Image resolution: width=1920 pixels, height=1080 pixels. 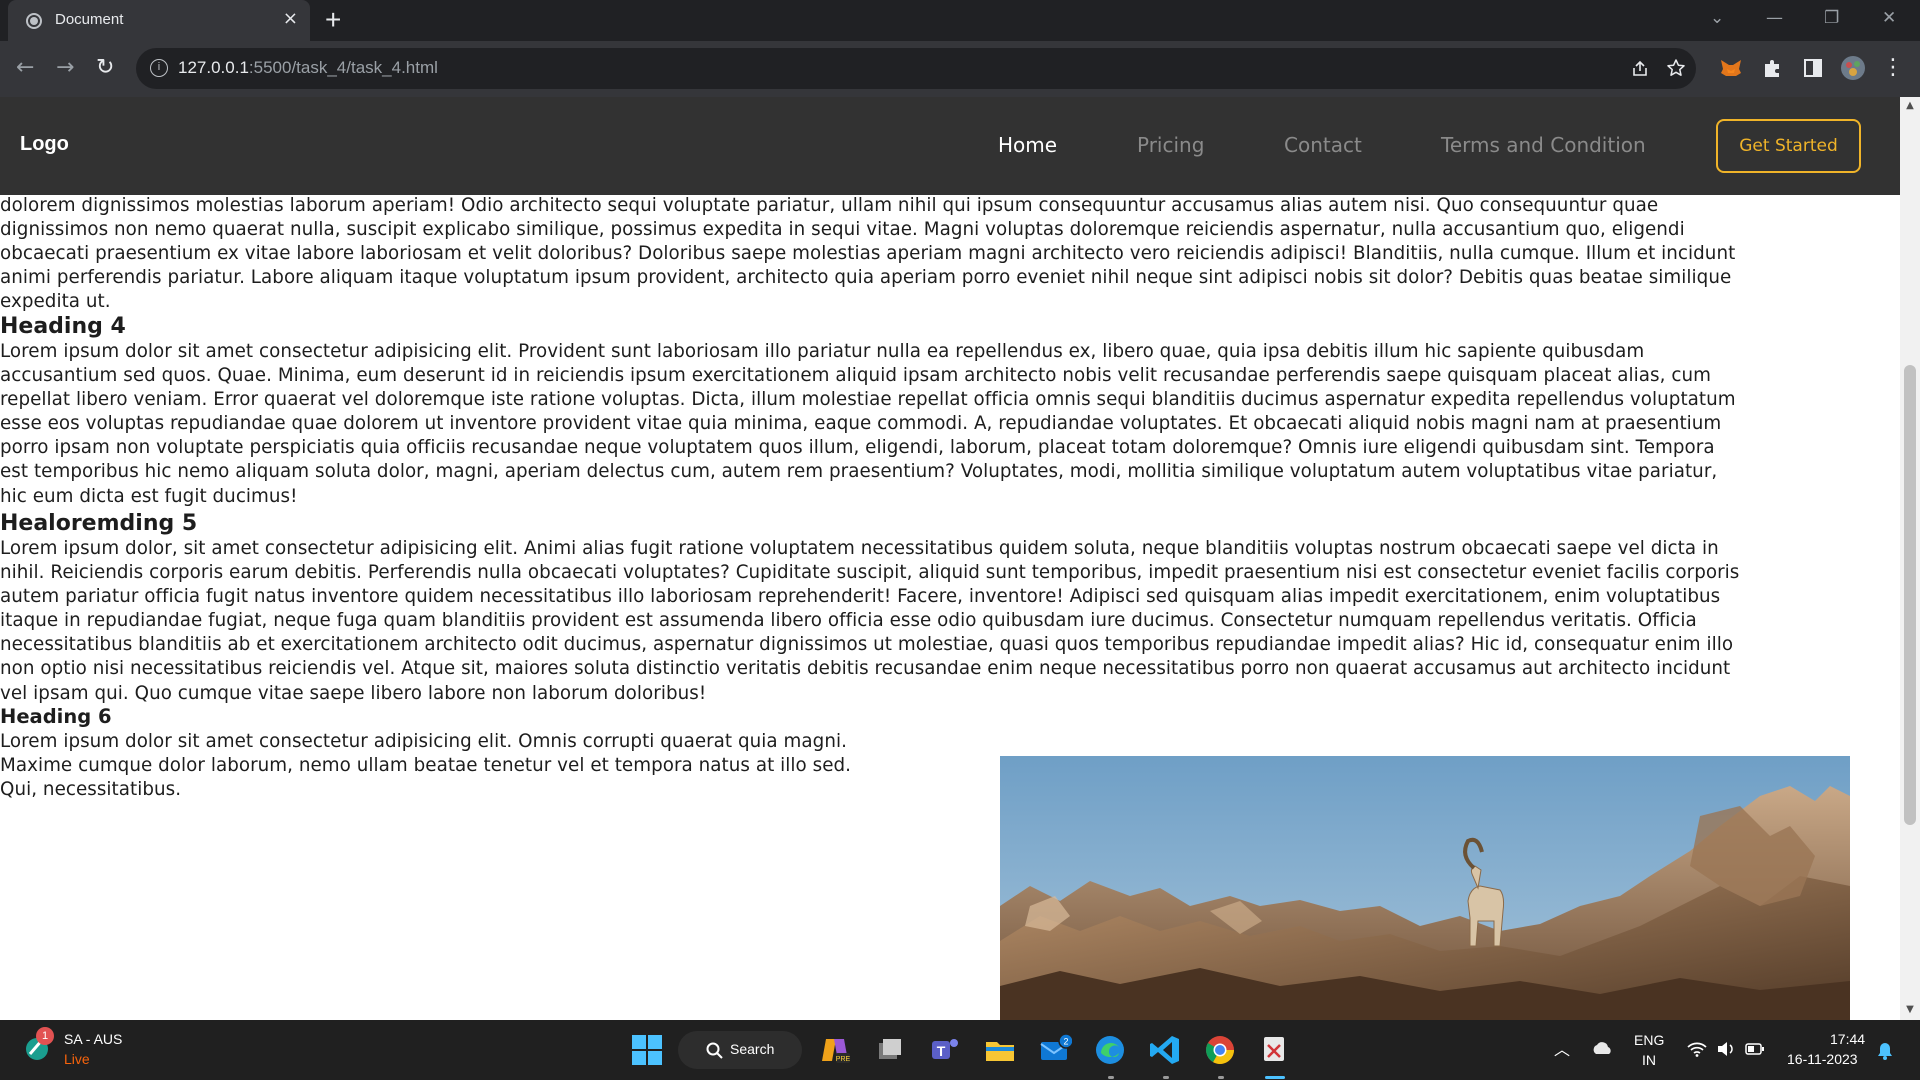 I want to click on mail-icon: 2, so click(x=1055, y=1050).